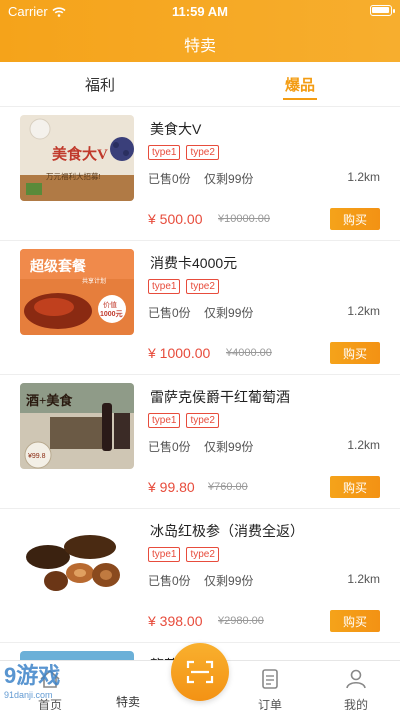 The width and height of the screenshot is (400, 710). Describe the element at coordinates (32, 675) in the screenshot. I see `watermark-text: 9游戏` at that location.